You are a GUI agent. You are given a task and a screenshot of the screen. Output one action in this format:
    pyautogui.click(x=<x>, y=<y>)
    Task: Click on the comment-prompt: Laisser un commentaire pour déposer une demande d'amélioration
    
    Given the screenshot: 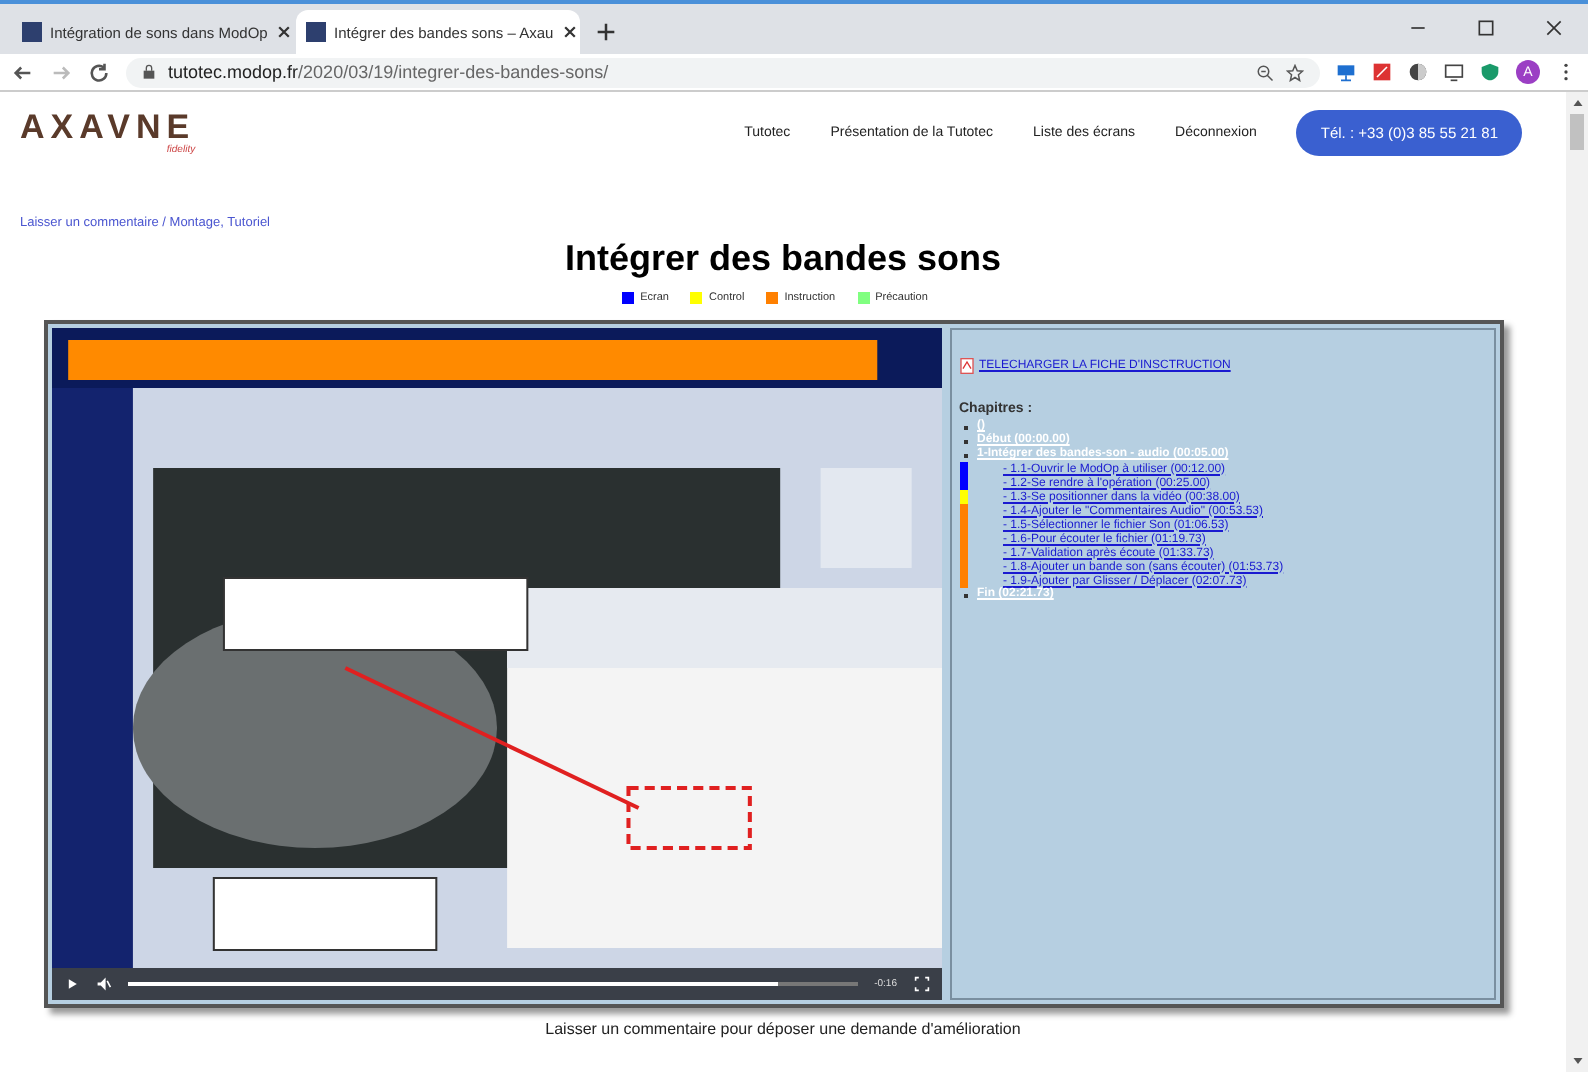 What is the action you would take?
    pyautogui.click(x=783, y=1029)
    